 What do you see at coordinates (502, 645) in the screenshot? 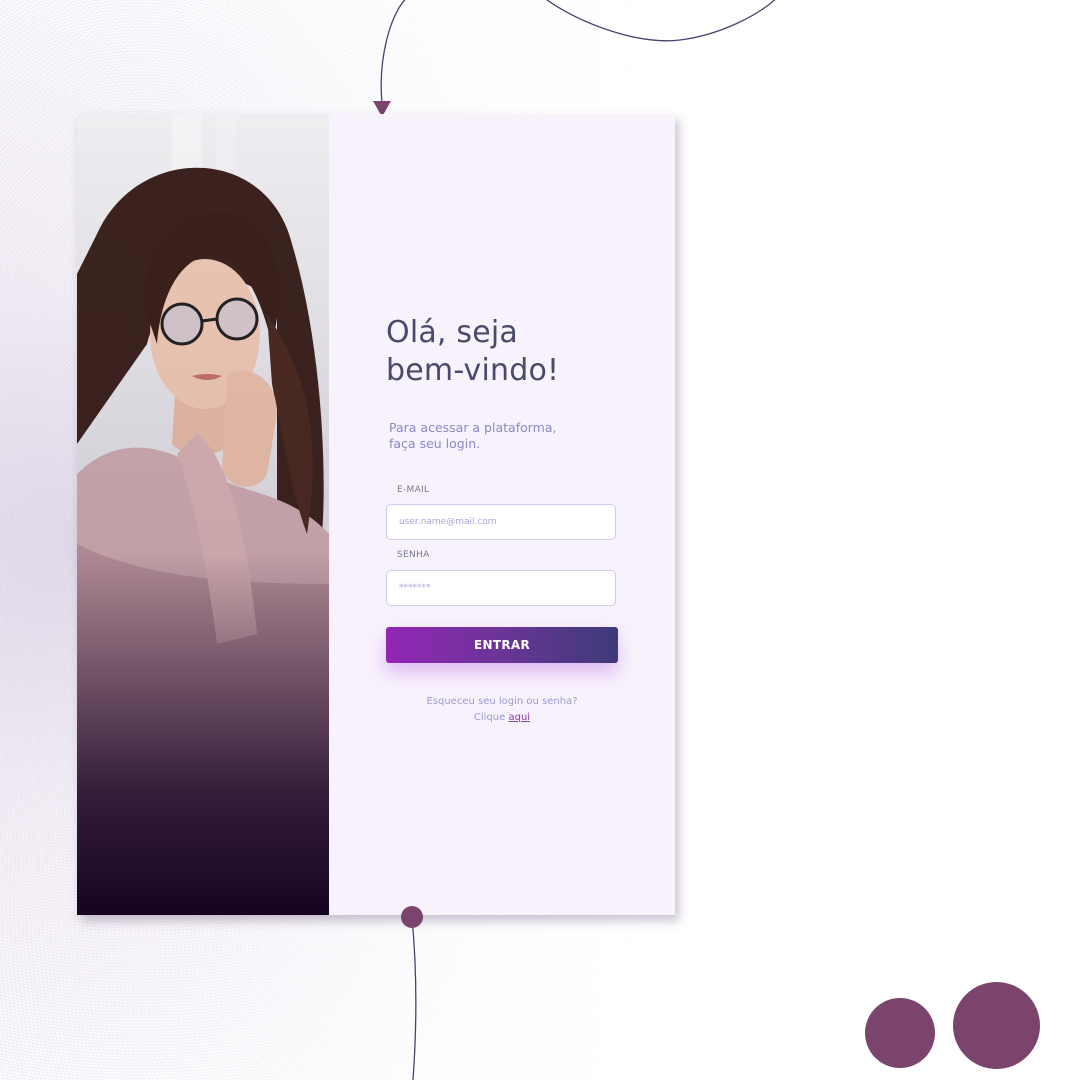
I see `login-button: ENTRAR` at bounding box center [502, 645].